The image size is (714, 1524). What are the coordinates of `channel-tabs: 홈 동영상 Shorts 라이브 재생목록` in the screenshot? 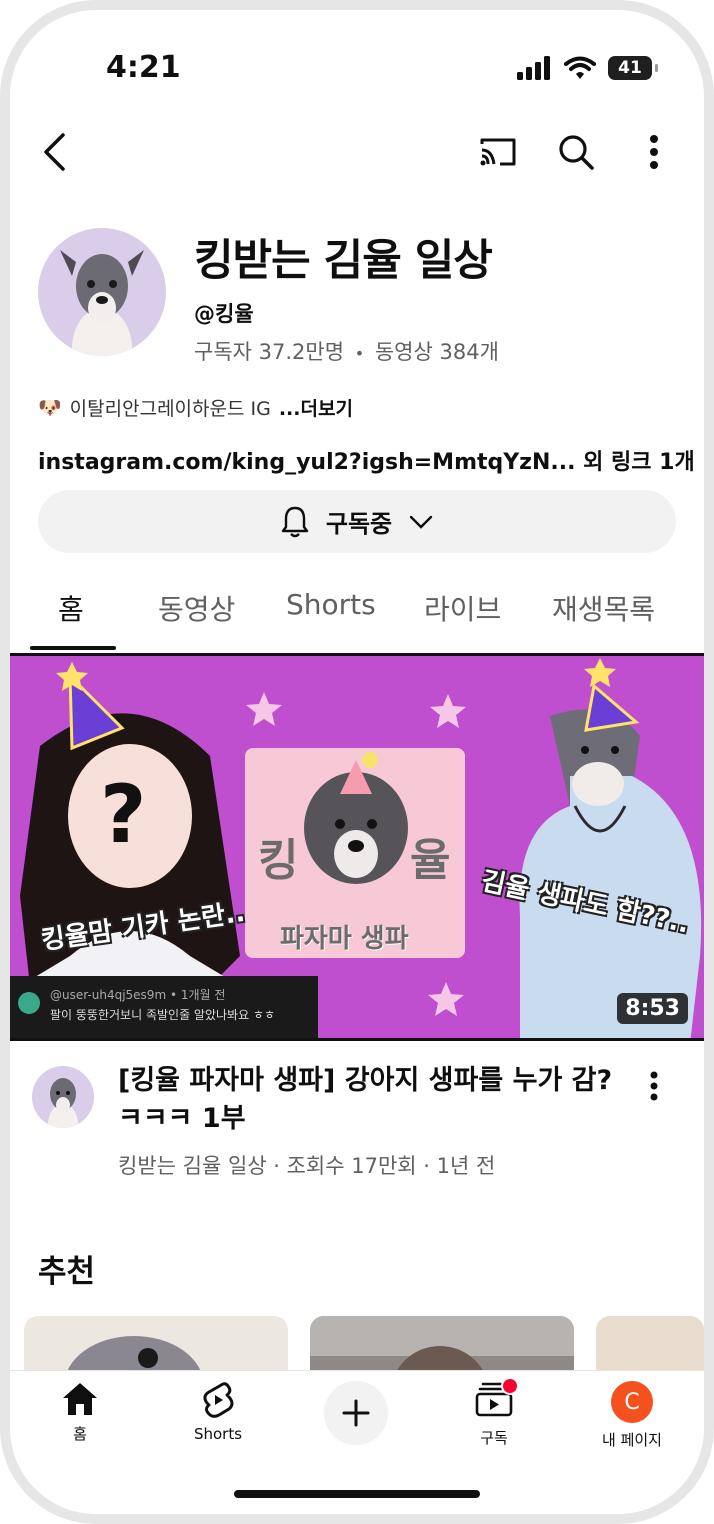 It's located at (357, 620).